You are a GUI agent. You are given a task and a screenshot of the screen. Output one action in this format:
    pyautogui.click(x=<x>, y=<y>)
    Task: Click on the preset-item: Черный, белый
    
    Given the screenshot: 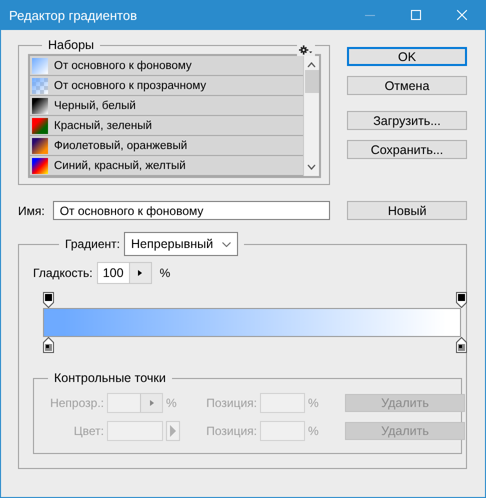 What is the action you would take?
    pyautogui.click(x=166, y=106)
    